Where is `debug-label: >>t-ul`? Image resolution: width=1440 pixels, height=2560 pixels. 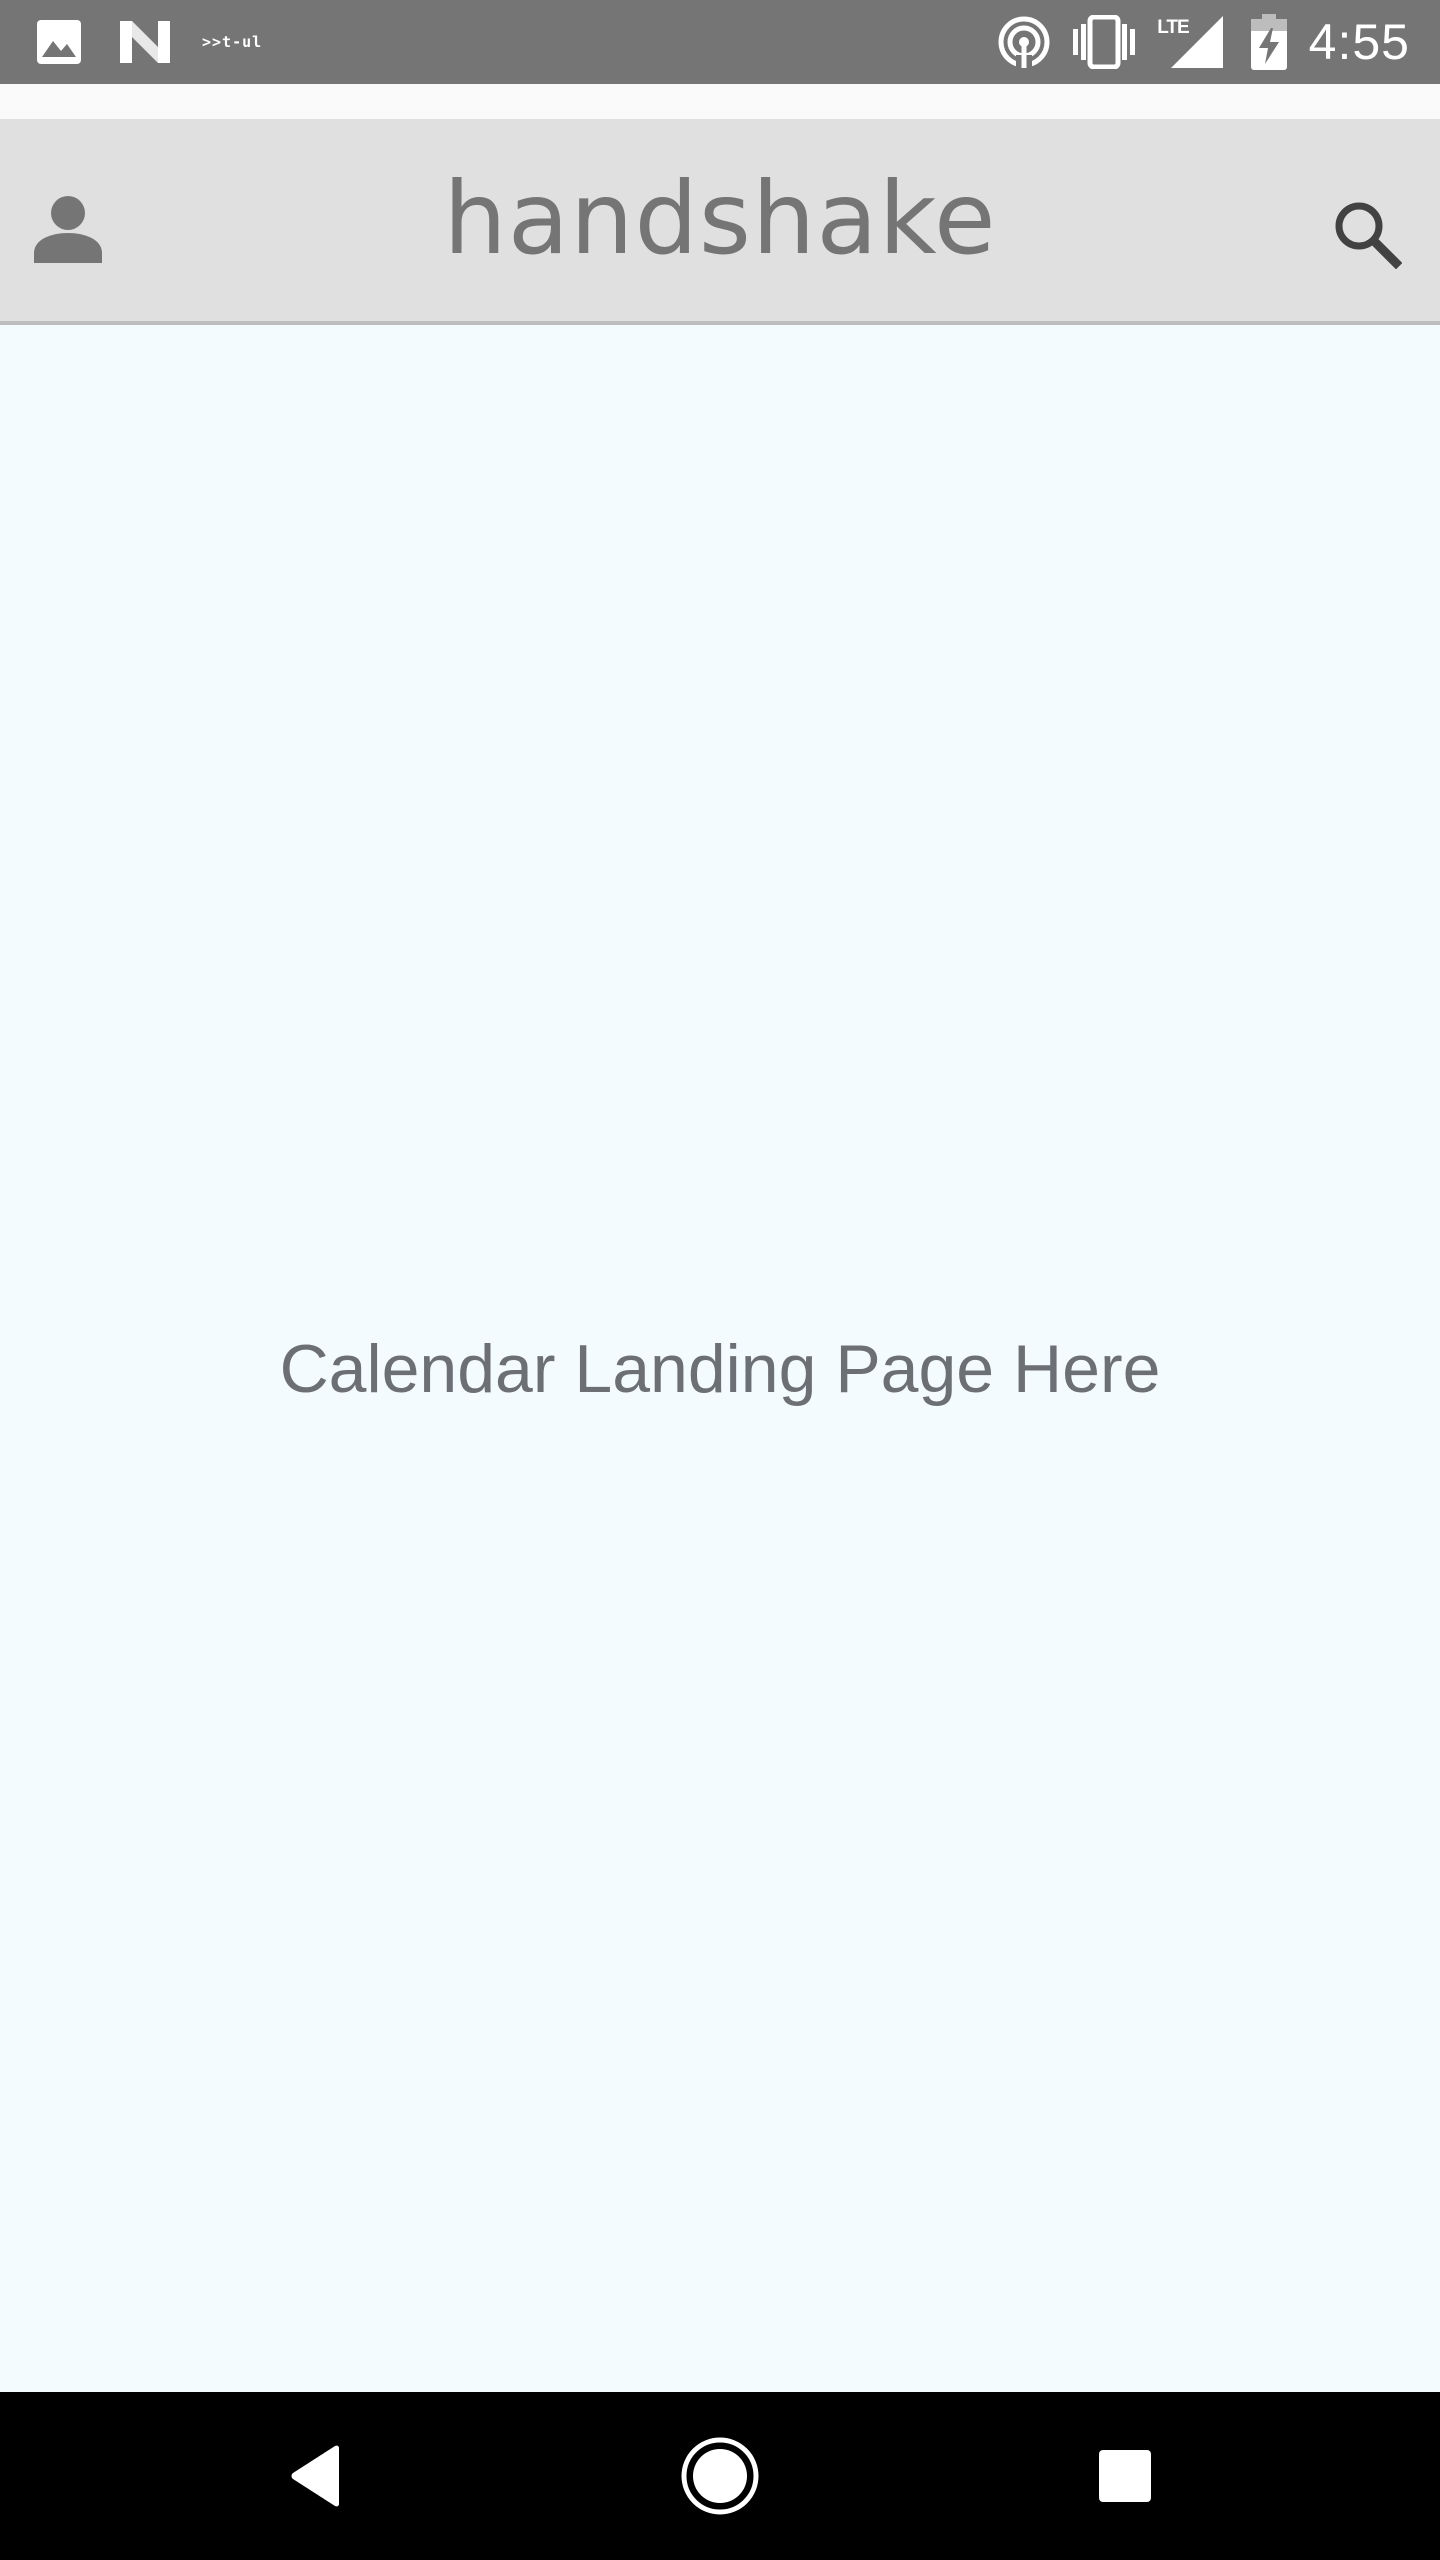 debug-label: >>t-ul is located at coordinates (232, 42).